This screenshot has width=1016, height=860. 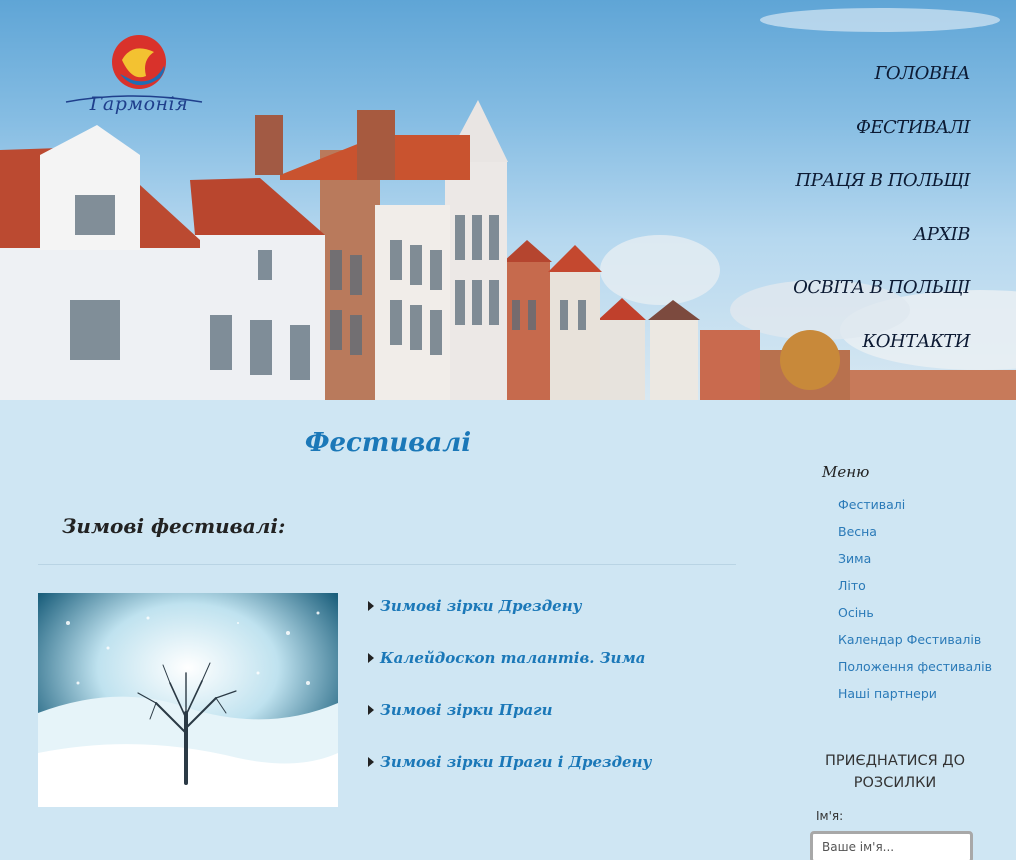 I want to click on sidebar-item-summer: Літо, so click(x=915, y=588).